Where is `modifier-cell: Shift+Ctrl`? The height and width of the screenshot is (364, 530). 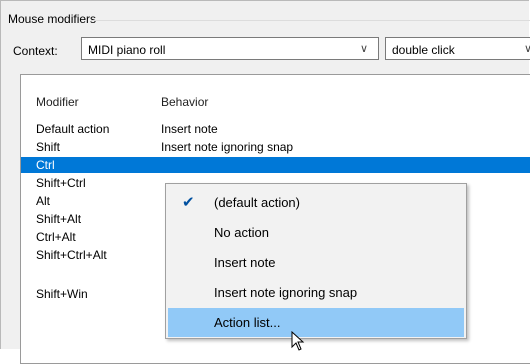 modifier-cell: Shift+Ctrl is located at coordinates (61, 183).